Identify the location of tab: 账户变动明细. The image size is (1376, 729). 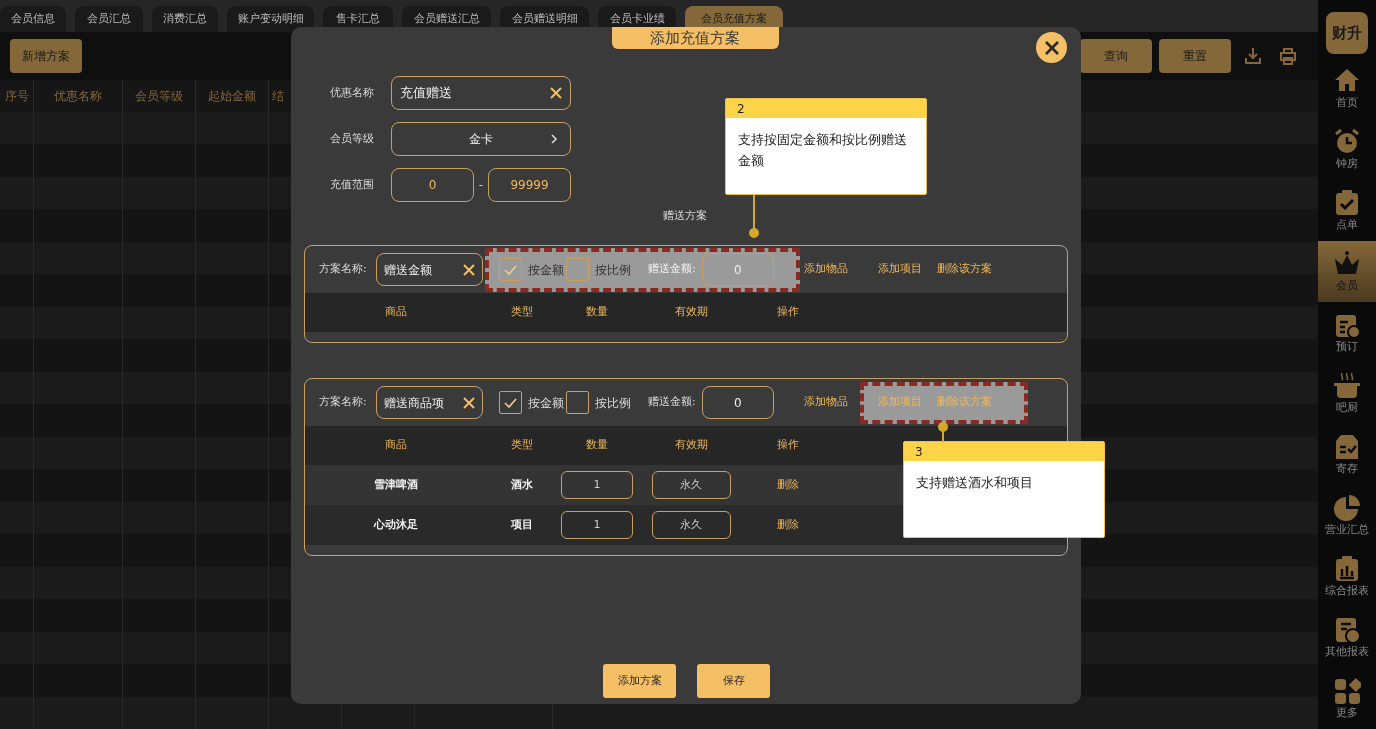
(270, 19).